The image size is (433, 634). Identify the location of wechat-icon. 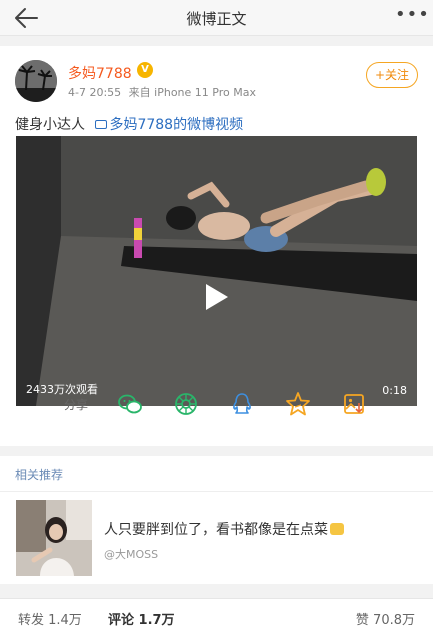
(130, 404).